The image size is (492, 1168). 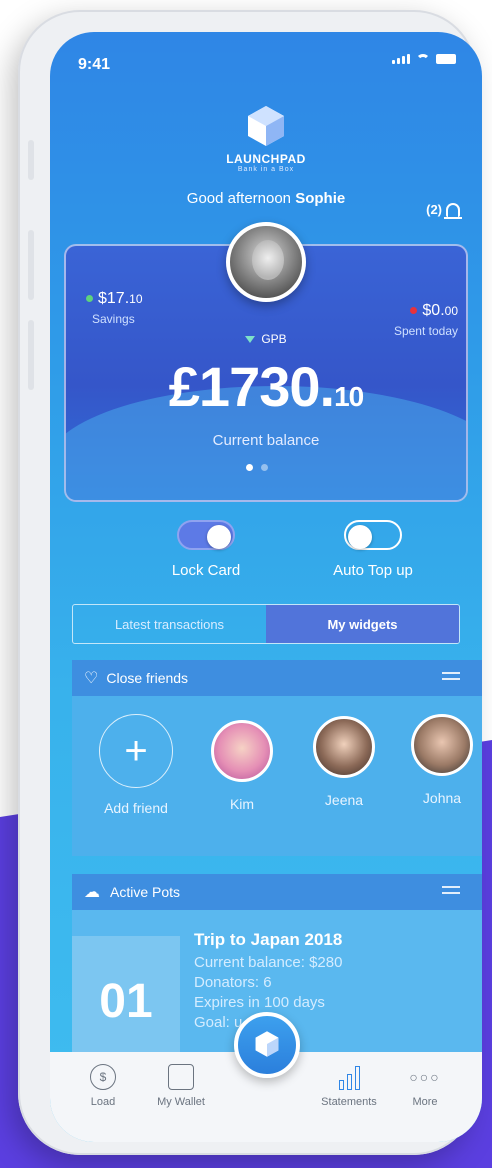 What do you see at coordinates (425, 1077) in the screenshot?
I see `more-dots-icon: ○○○` at bounding box center [425, 1077].